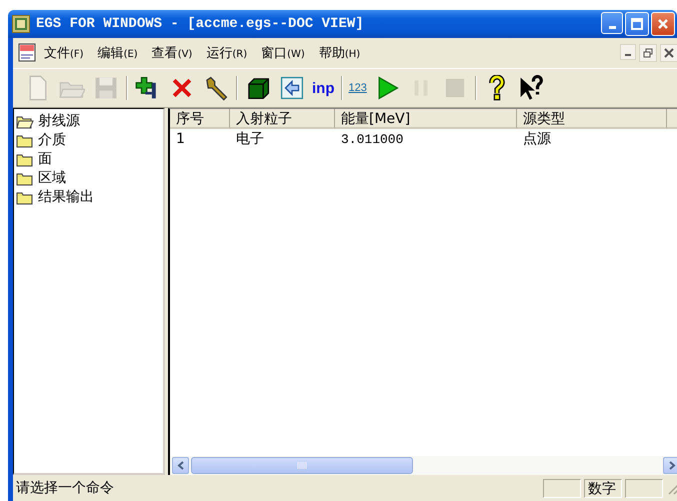 Image resolution: width=677 pixels, height=501 pixels. What do you see at coordinates (172, 53) in the screenshot?
I see `menu-item: 查看(V)` at bounding box center [172, 53].